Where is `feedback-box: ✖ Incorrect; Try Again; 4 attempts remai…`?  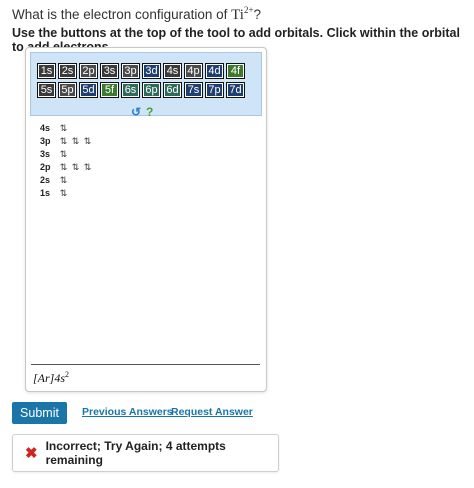
feedback-box: ✖ Incorrect; Try Again; 4 attempts remai… is located at coordinates (145, 453).